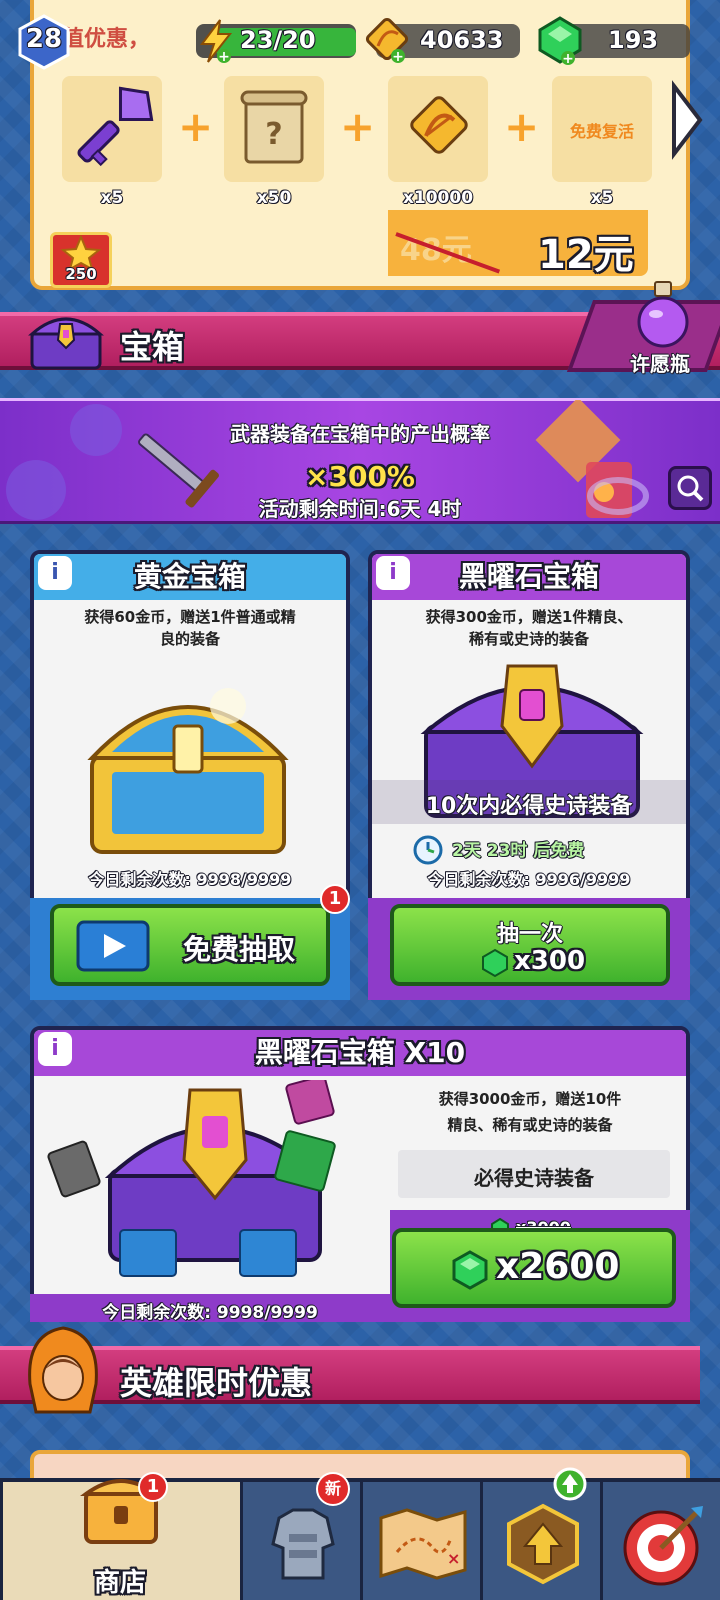  I want to click on old-price: 48元, so click(455, 247).